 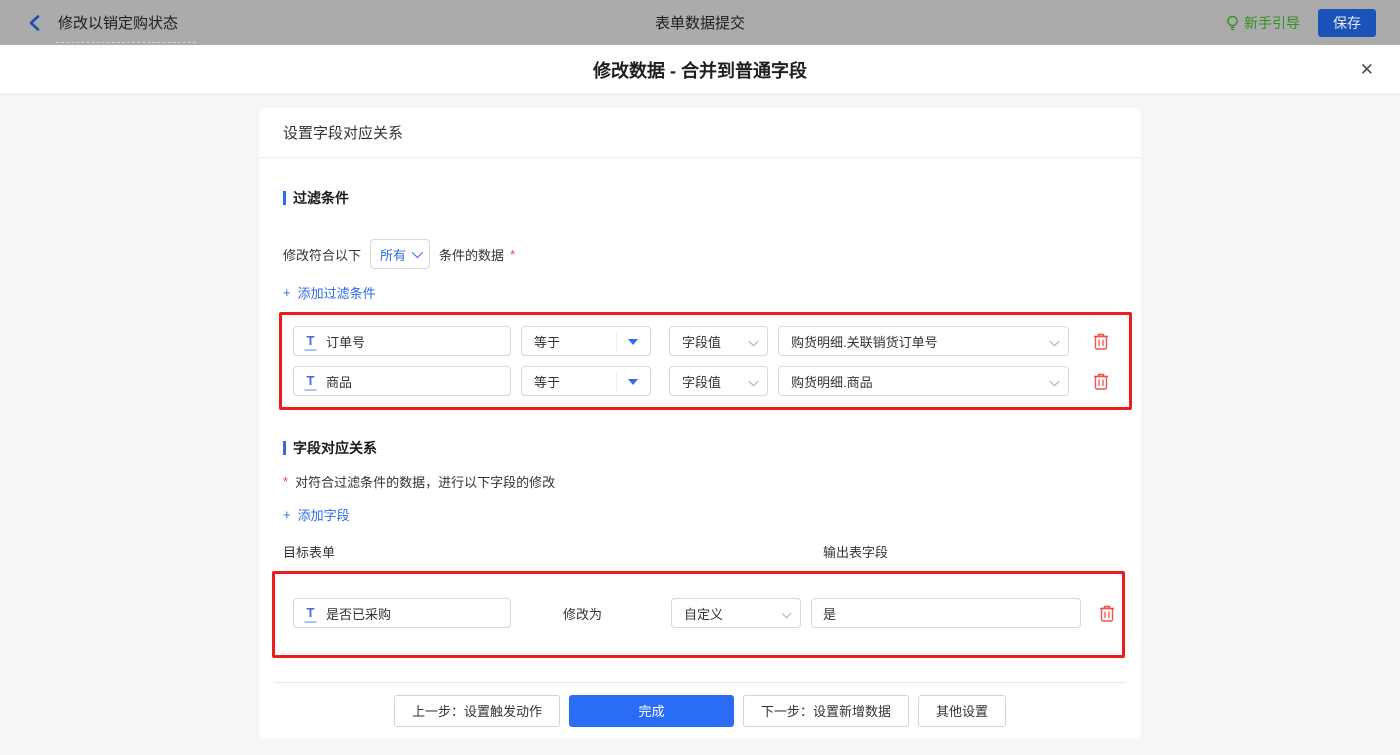 What do you see at coordinates (704, 614) in the screenshot?
I see `value-mode-value: 自定义` at bounding box center [704, 614].